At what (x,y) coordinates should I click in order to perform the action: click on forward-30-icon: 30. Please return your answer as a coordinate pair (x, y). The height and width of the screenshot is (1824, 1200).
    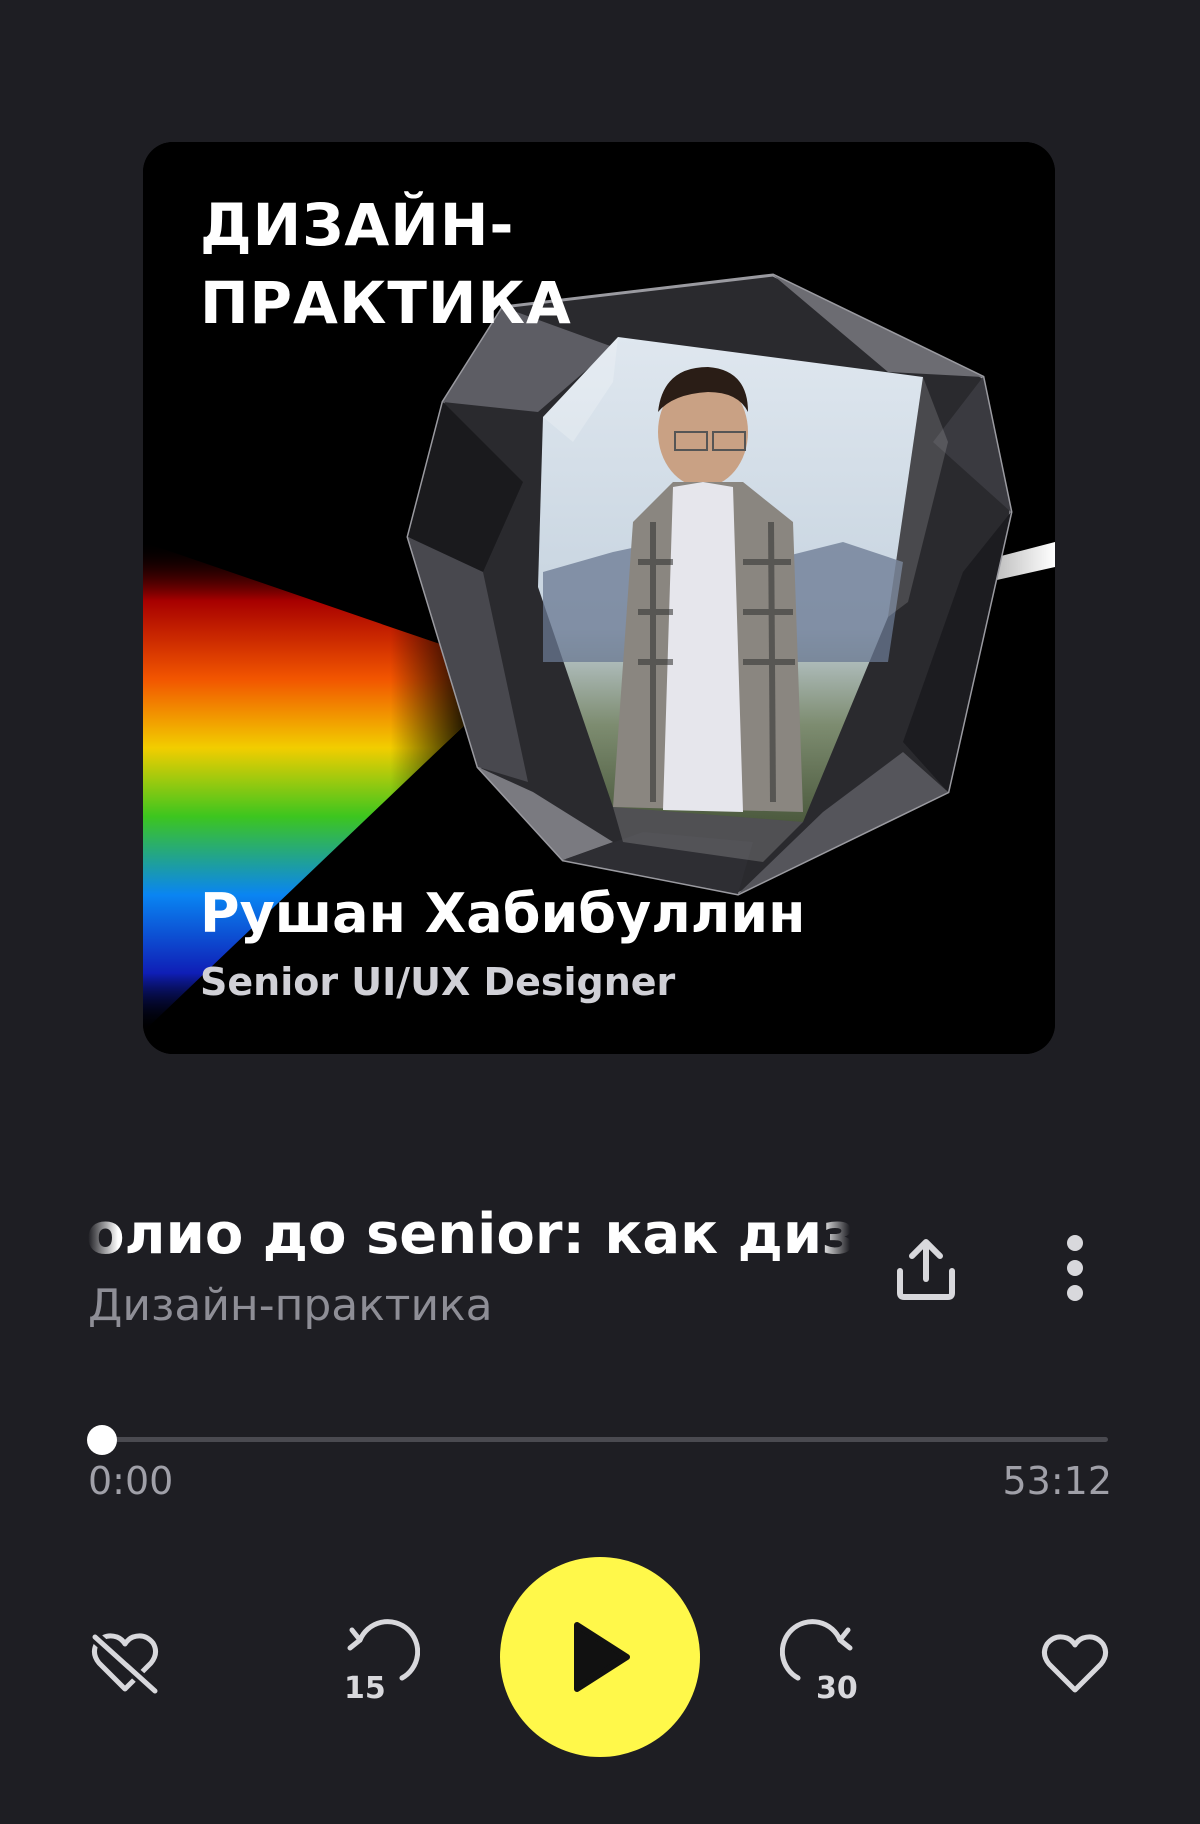
    Looking at the image, I should click on (819, 1662).